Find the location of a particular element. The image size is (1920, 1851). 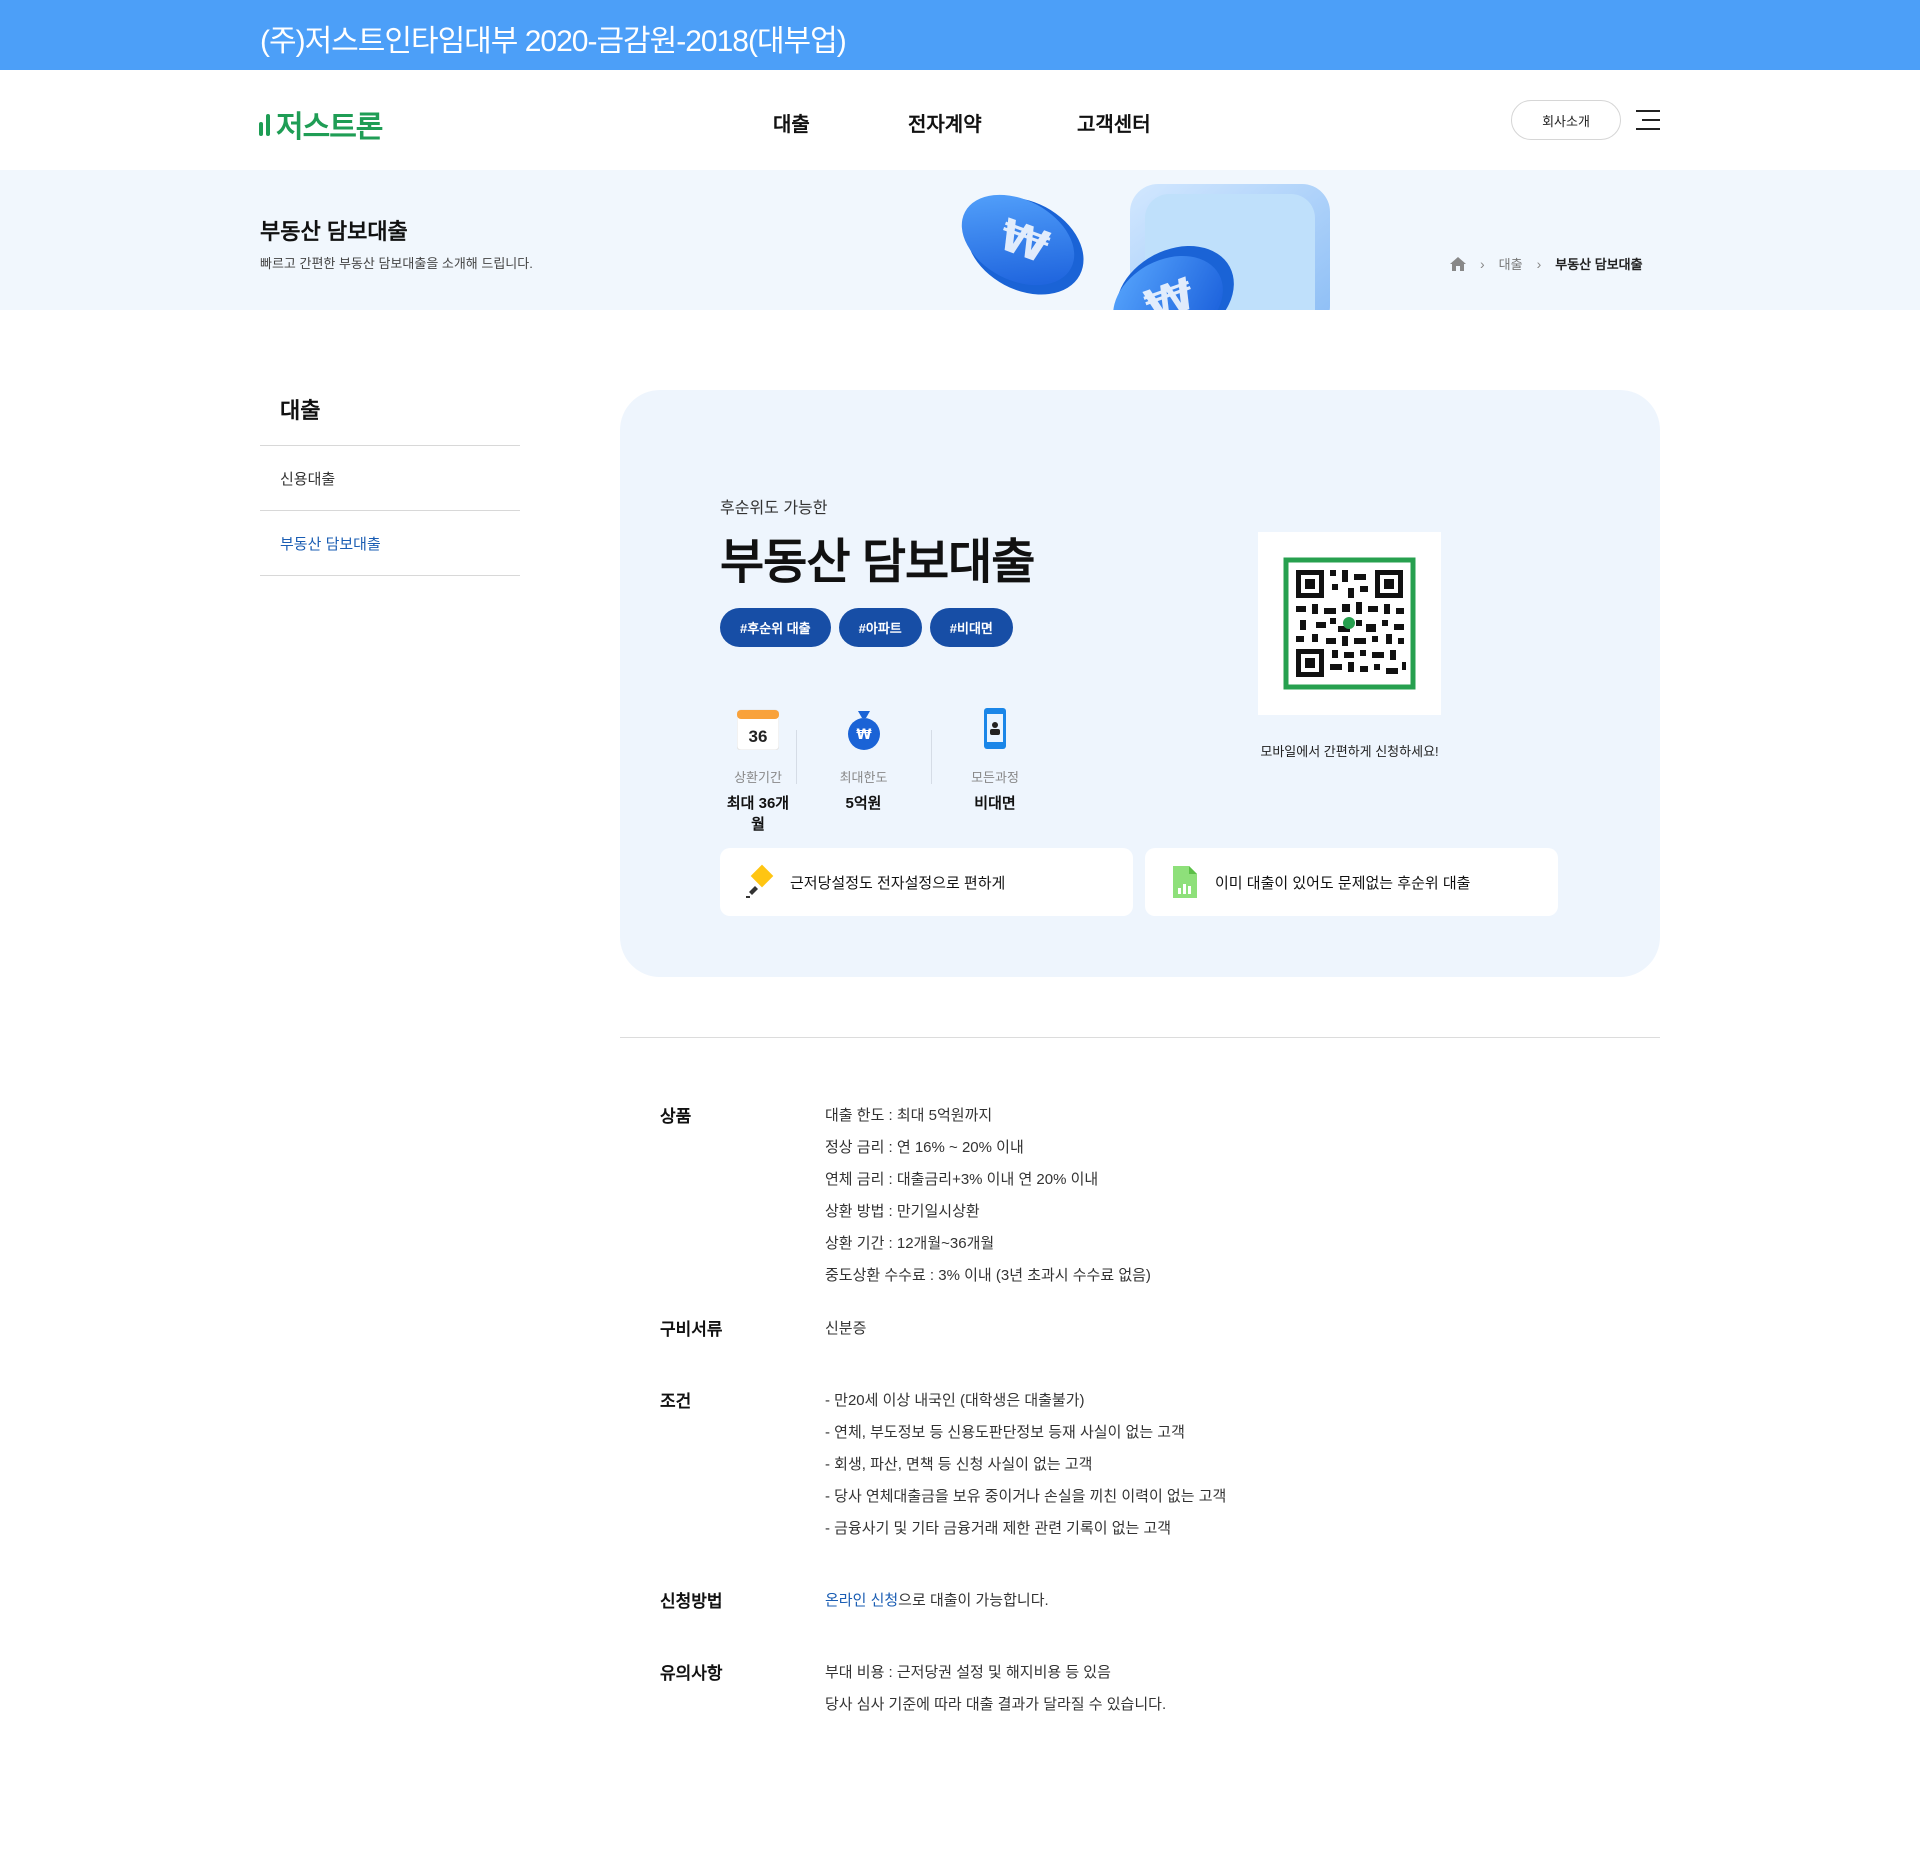

detail-line: 온라인 신청으로 대출이 가능합니다. is located at coordinates (1192, 1601).